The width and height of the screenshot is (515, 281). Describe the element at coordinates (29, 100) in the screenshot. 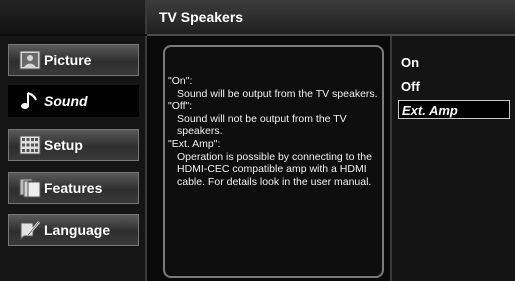

I see `music-note-icon` at that location.